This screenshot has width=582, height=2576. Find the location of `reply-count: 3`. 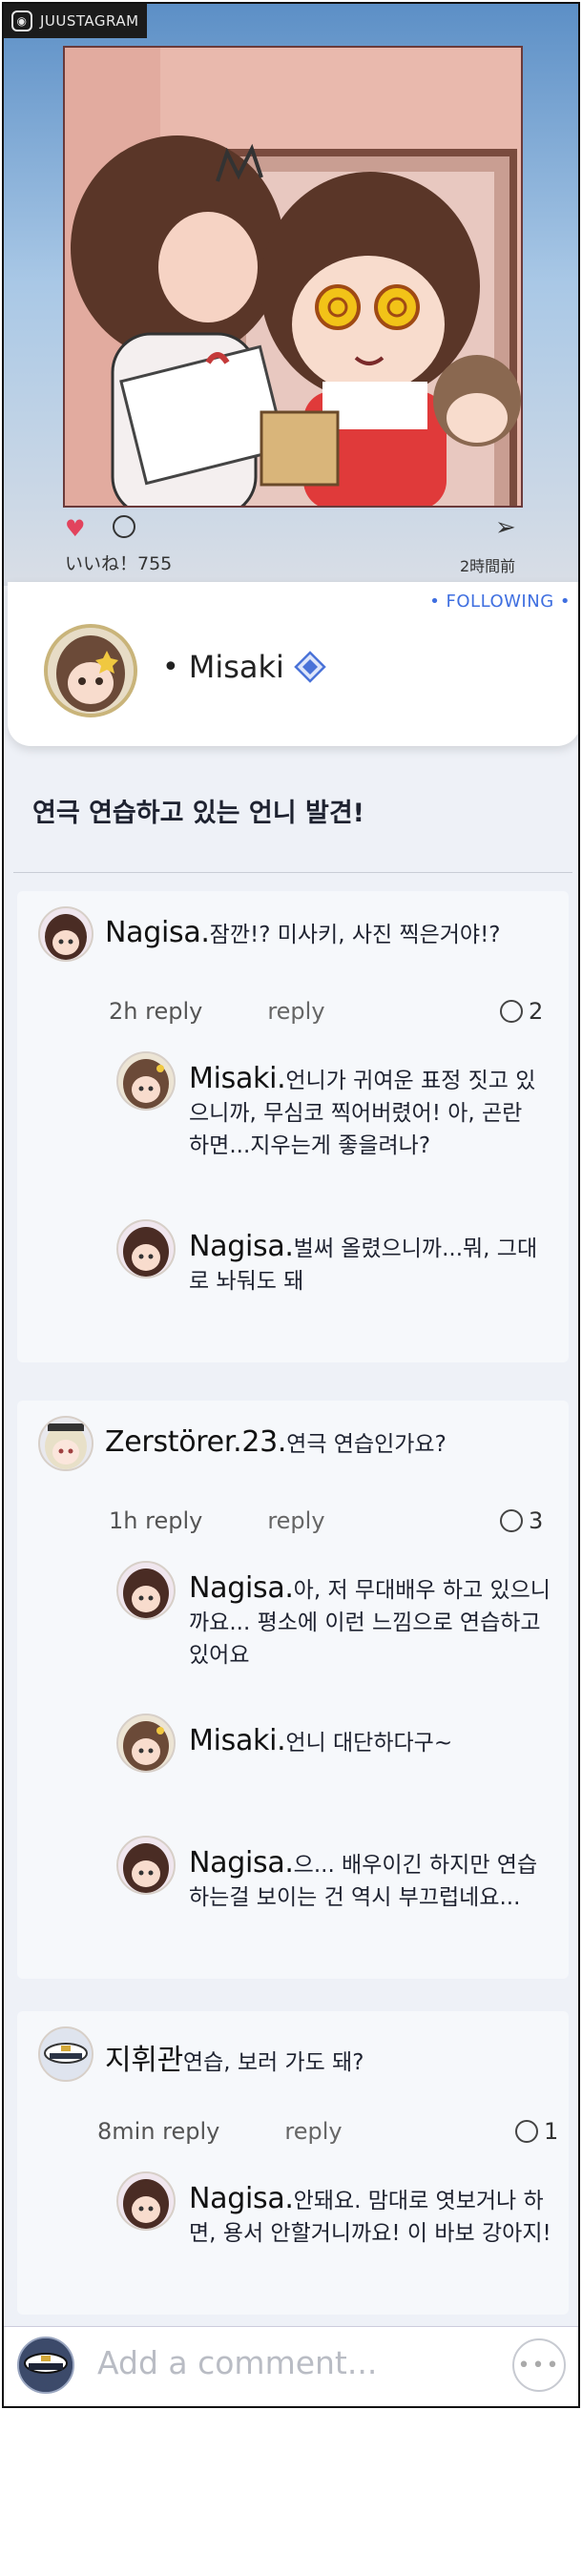

reply-count: 3 is located at coordinates (521, 1520).